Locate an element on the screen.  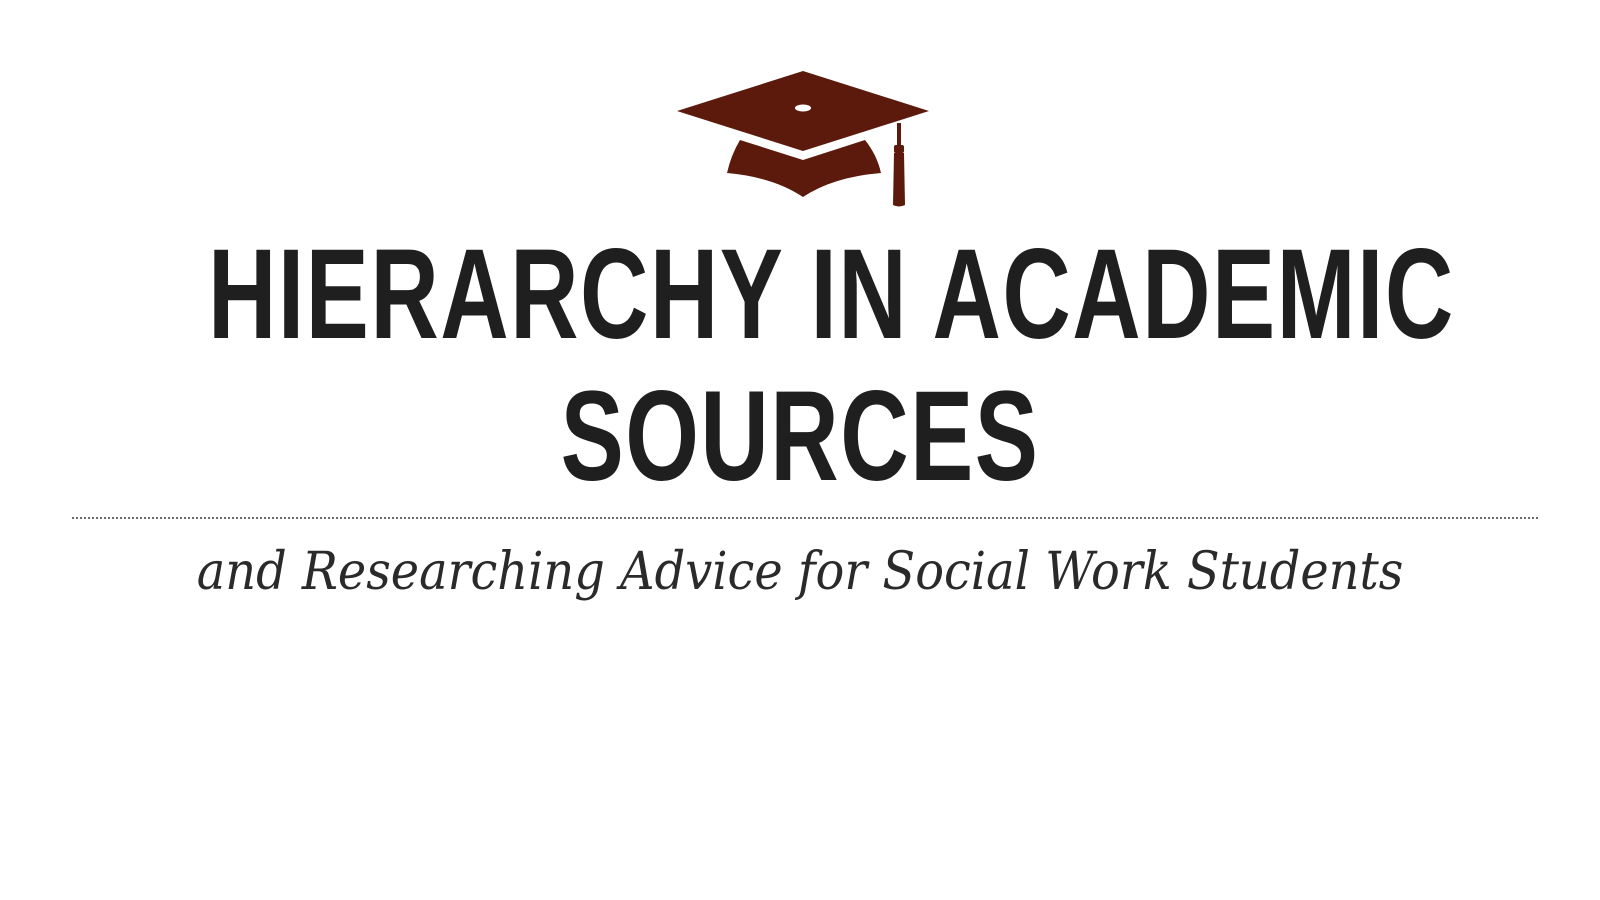
dotted-divider is located at coordinates (805, 518).